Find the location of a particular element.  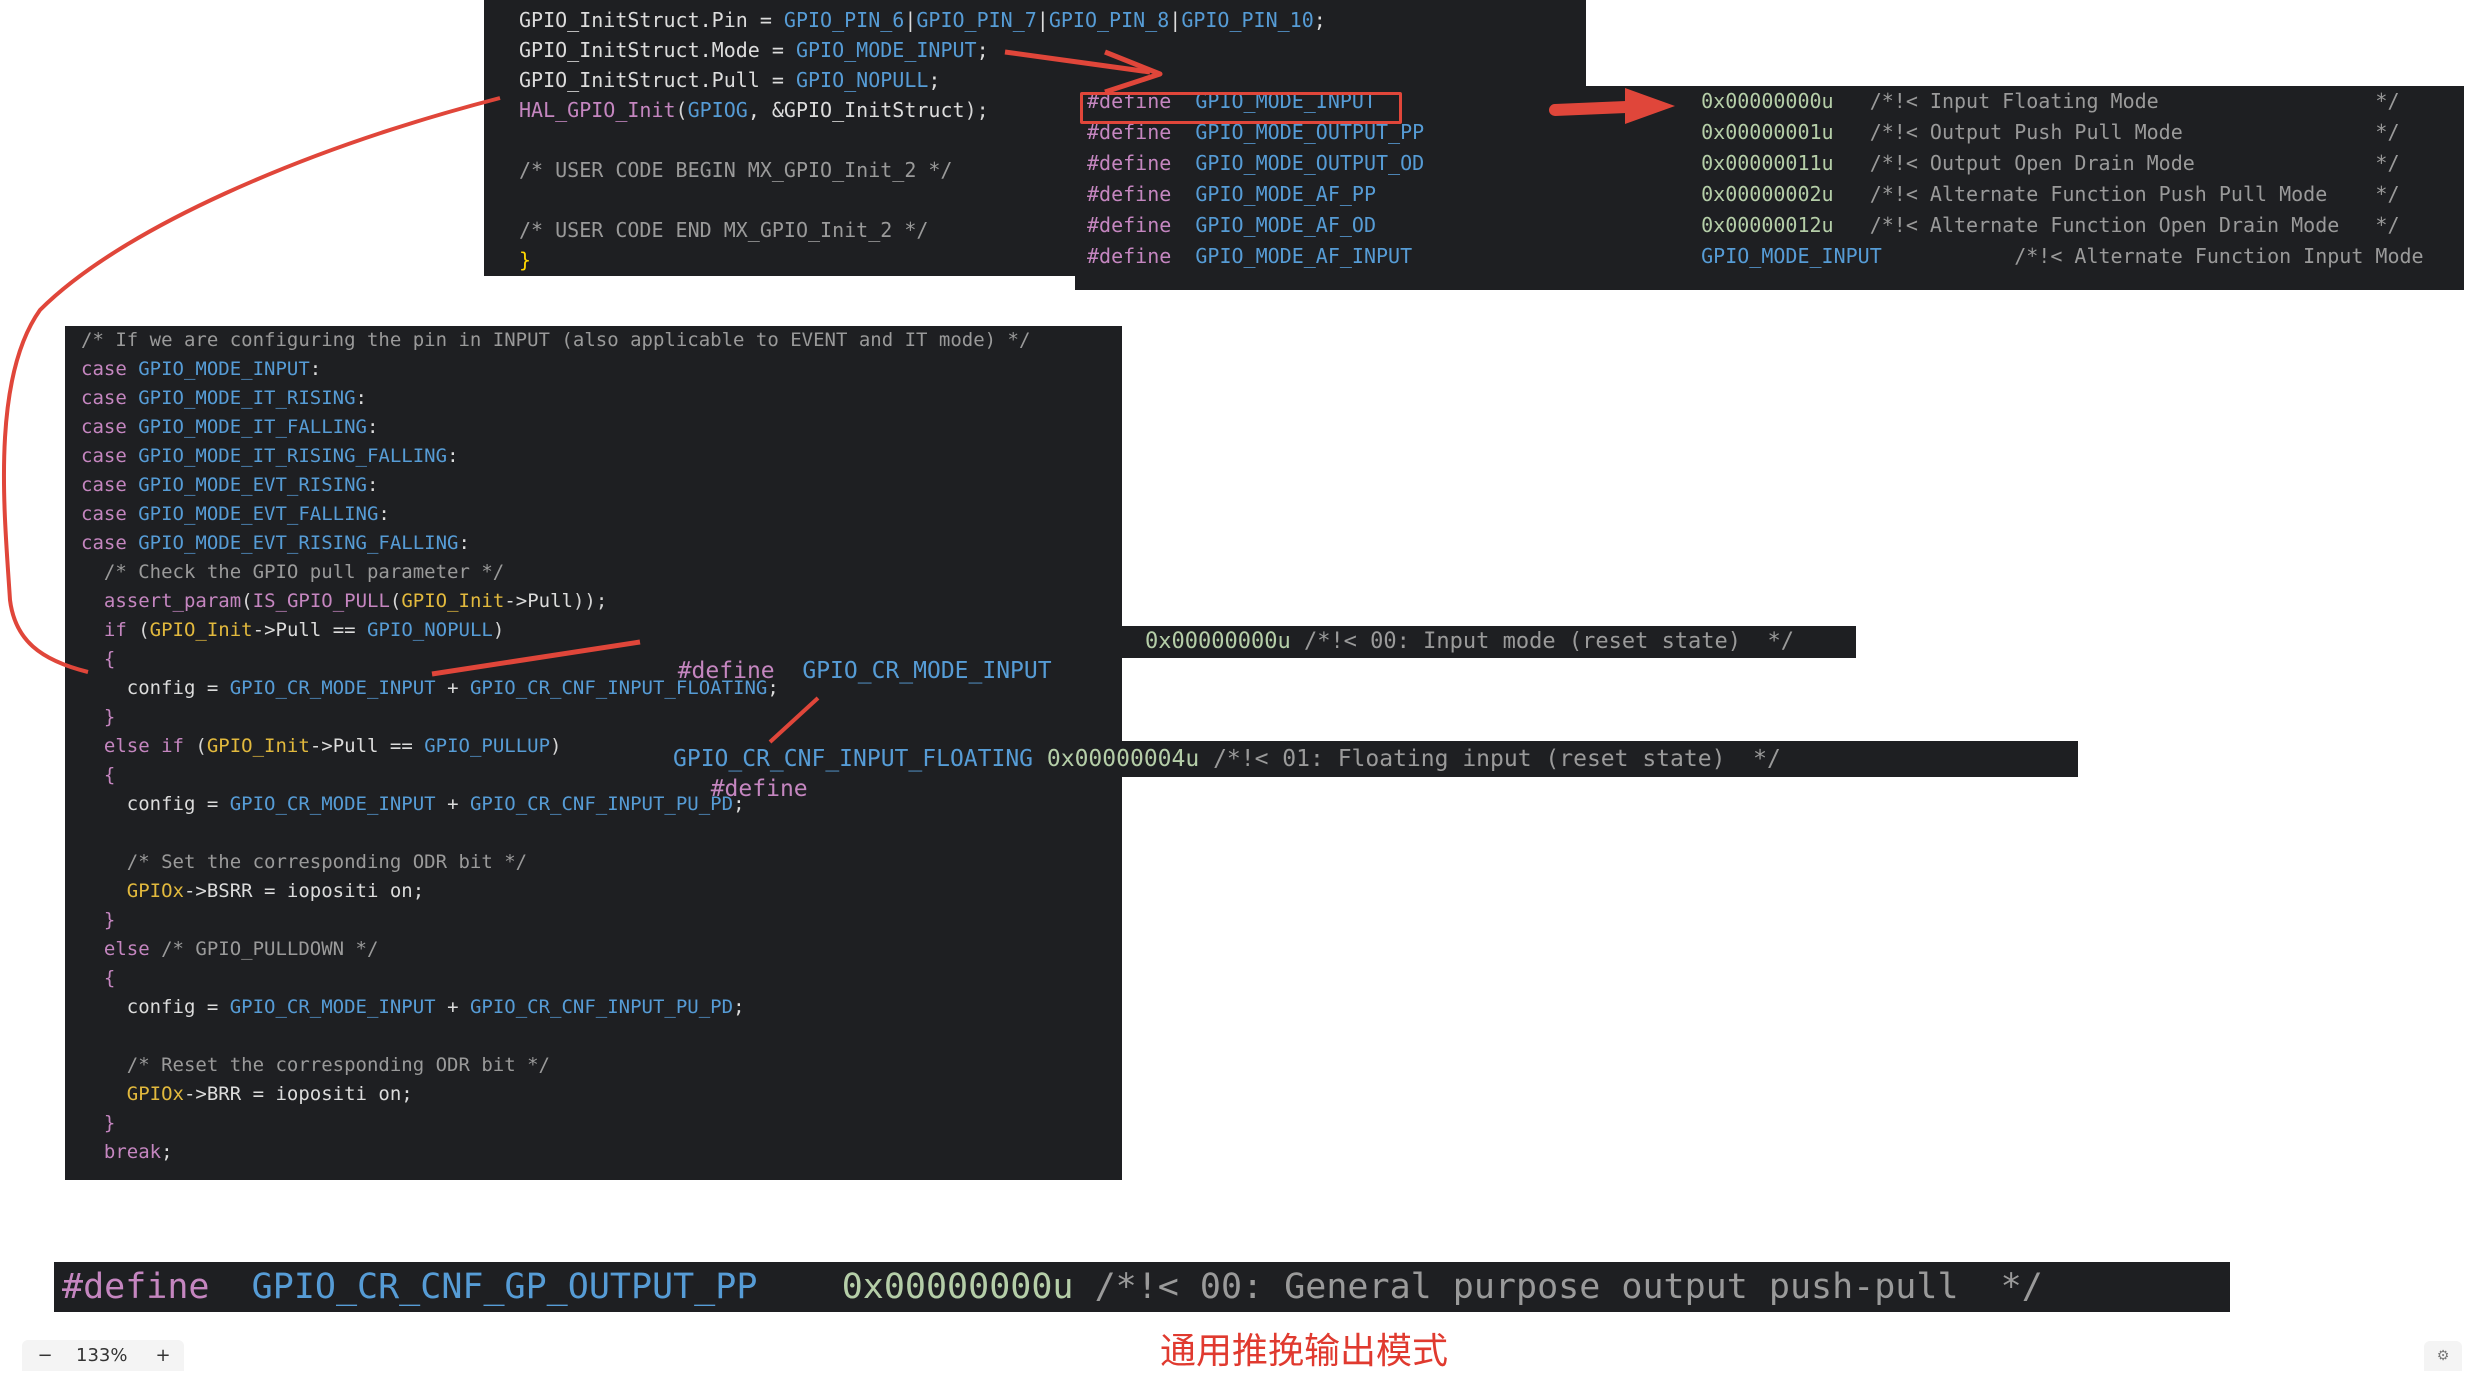

code-token: GPIO_PIN_8 is located at coordinates (1109, 20).